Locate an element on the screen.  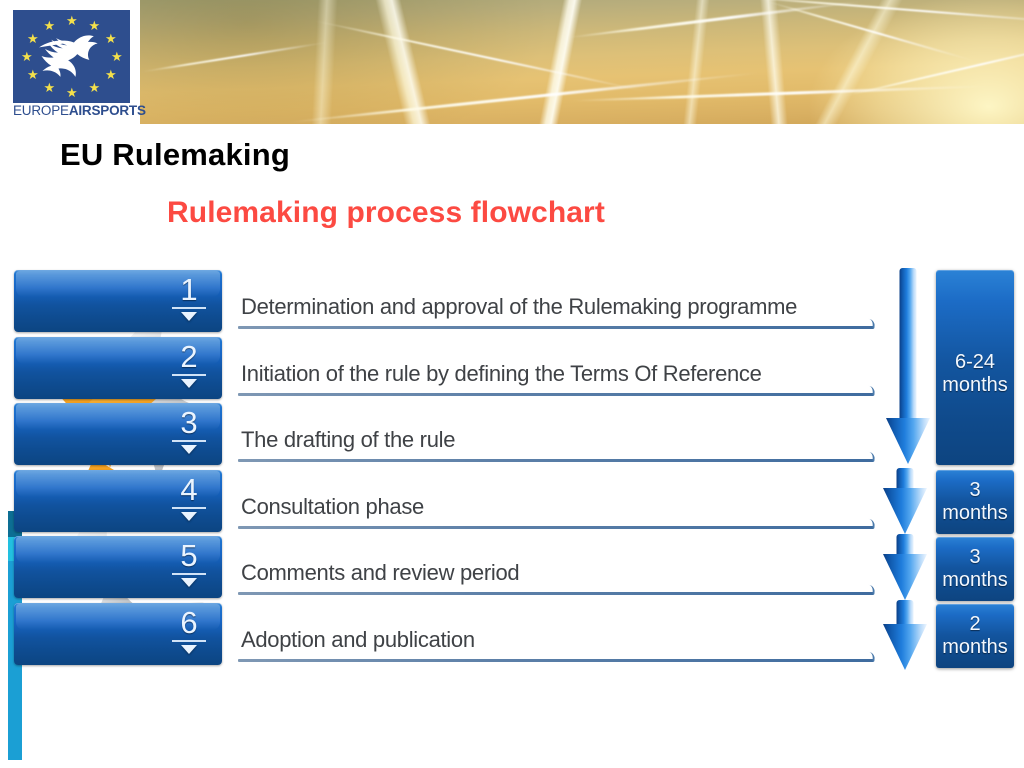
step-number-bar: 5 is located at coordinates (118, 567).